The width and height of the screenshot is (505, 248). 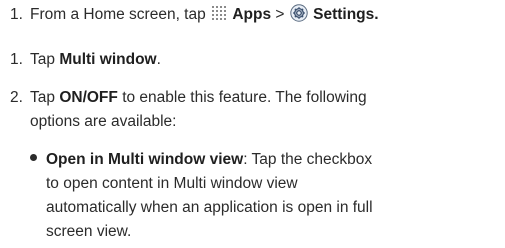 What do you see at coordinates (219, 13) in the screenshot?
I see `apps-grid-icon` at bounding box center [219, 13].